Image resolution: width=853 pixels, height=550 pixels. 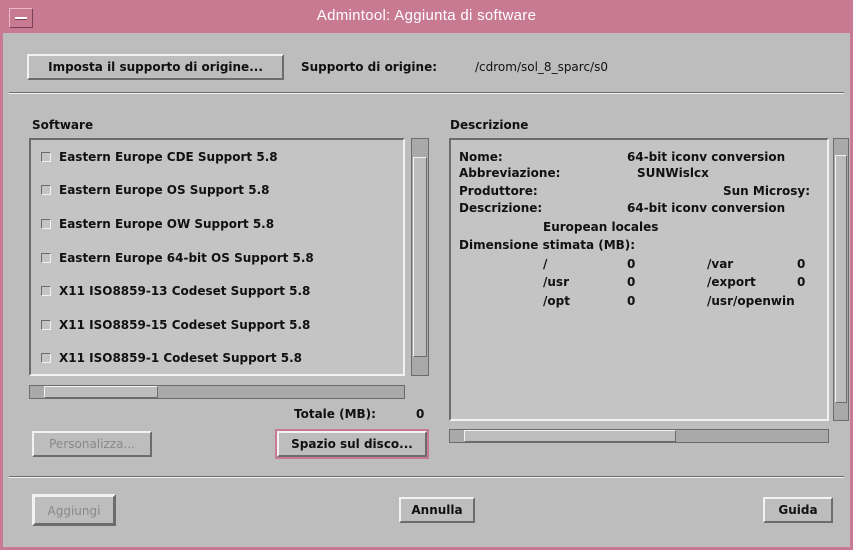 What do you see at coordinates (556, 282) in the screenshot?
I see `fs-usr-label: /usr` at bounding box center [556, 282].